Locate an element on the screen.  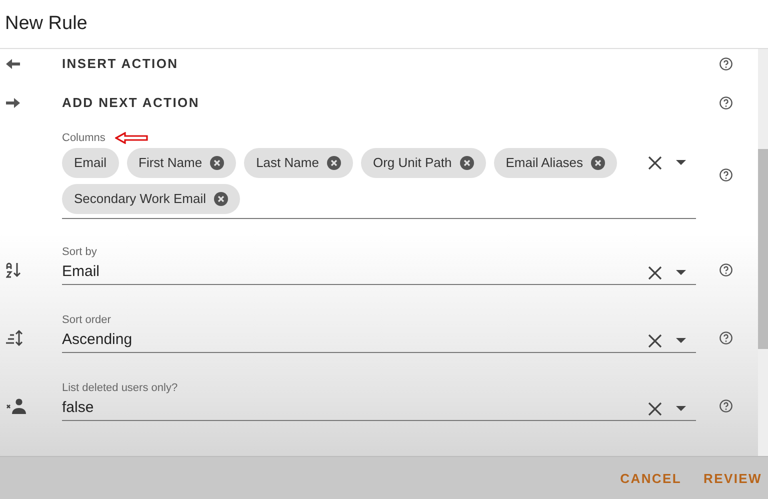
column-chip: Email is located at coordinates (90, 163).